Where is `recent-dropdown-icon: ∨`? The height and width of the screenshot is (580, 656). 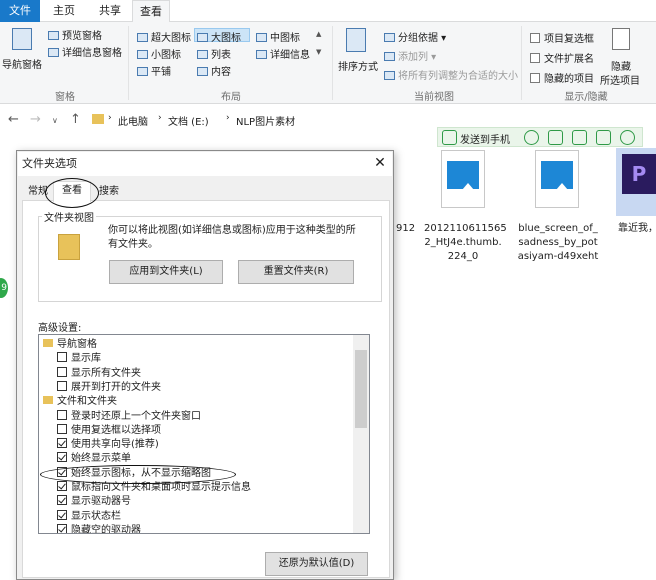 recent-dropdown-icon: ∨ is located at coordinates (55, 120).